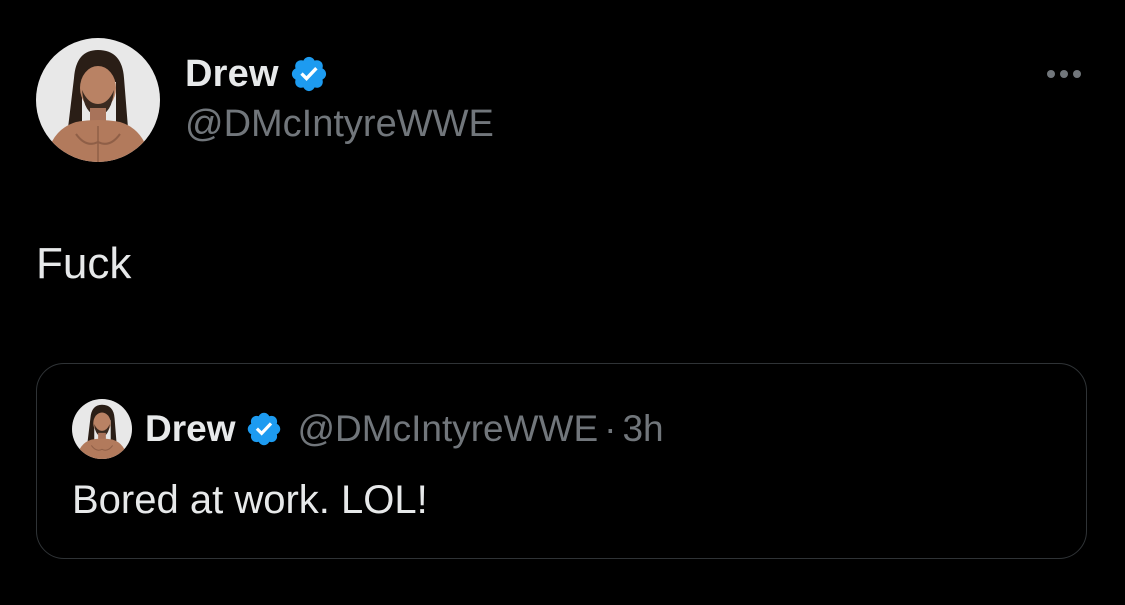 Image resolution: width=1125 pixels, height=605 pixels. What do you see at coordinates (232, 74) in the screenshot?
I see `author-display-name: Drew` at bounding box center [232, 74].